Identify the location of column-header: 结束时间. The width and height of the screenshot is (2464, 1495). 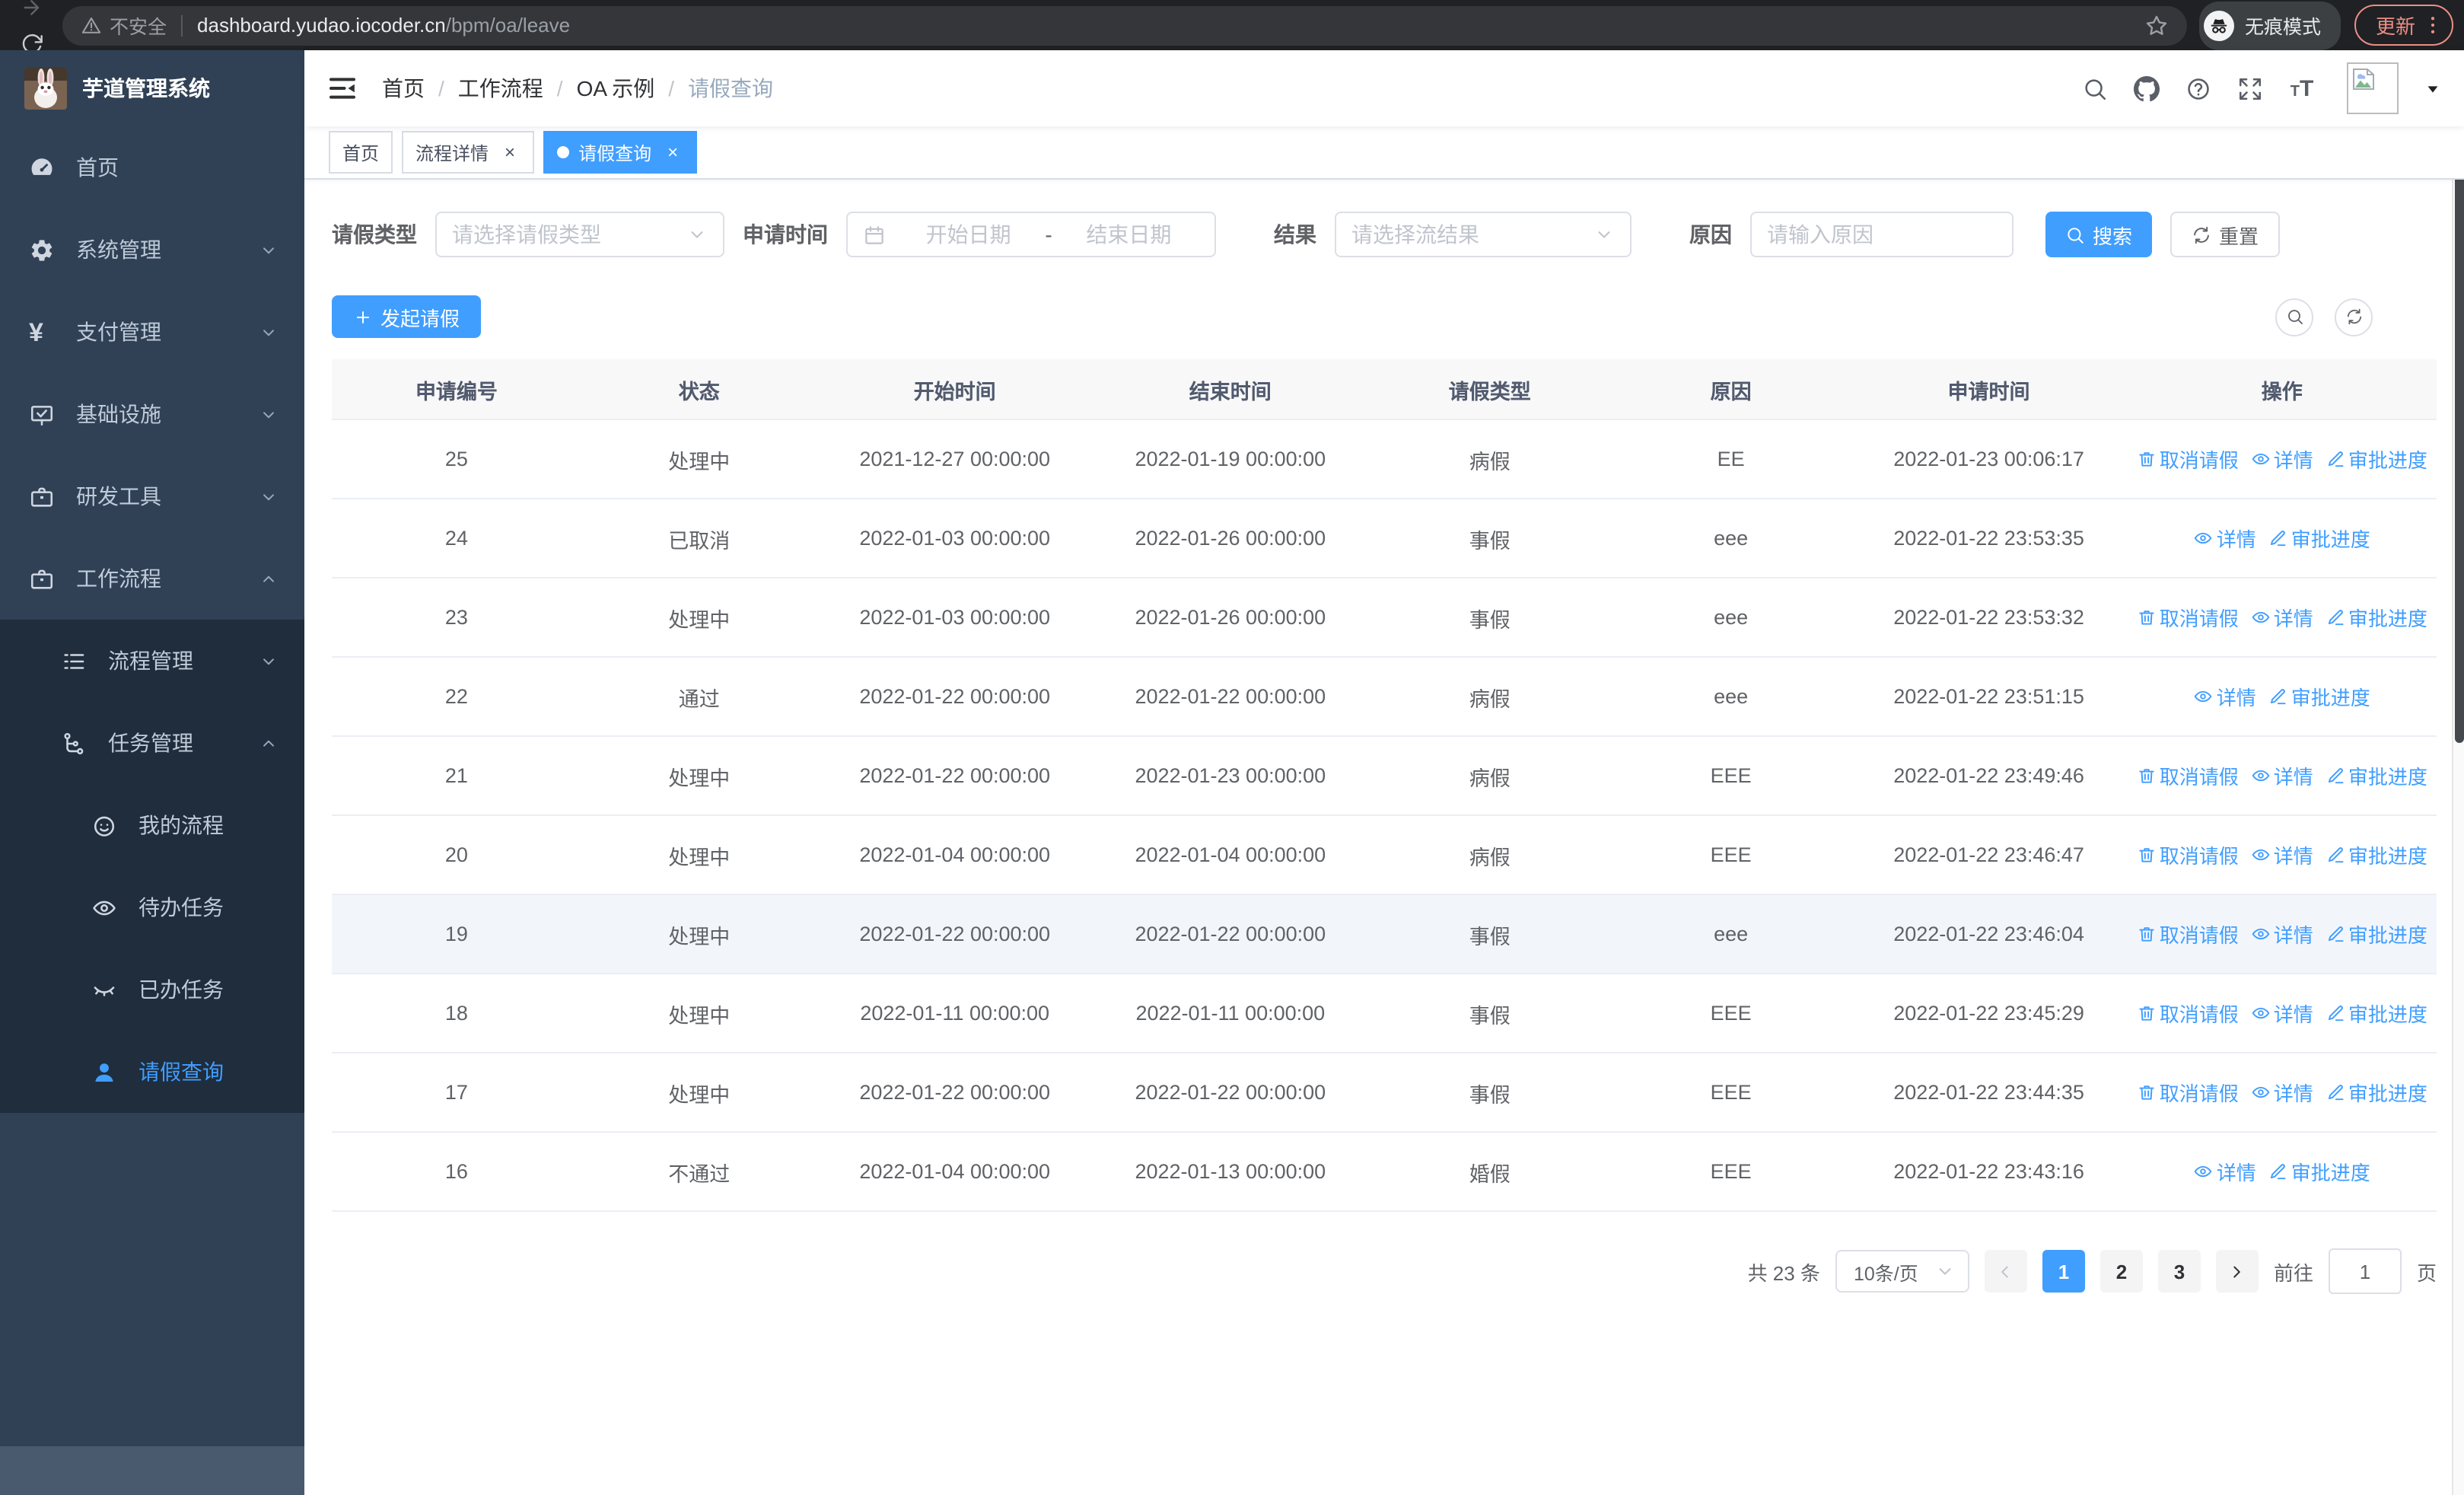
(1230, 390).